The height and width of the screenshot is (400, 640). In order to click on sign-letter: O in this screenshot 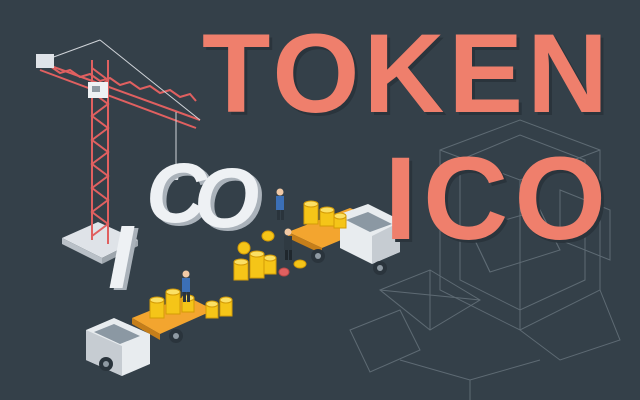, I will do `click(226, 198)`.